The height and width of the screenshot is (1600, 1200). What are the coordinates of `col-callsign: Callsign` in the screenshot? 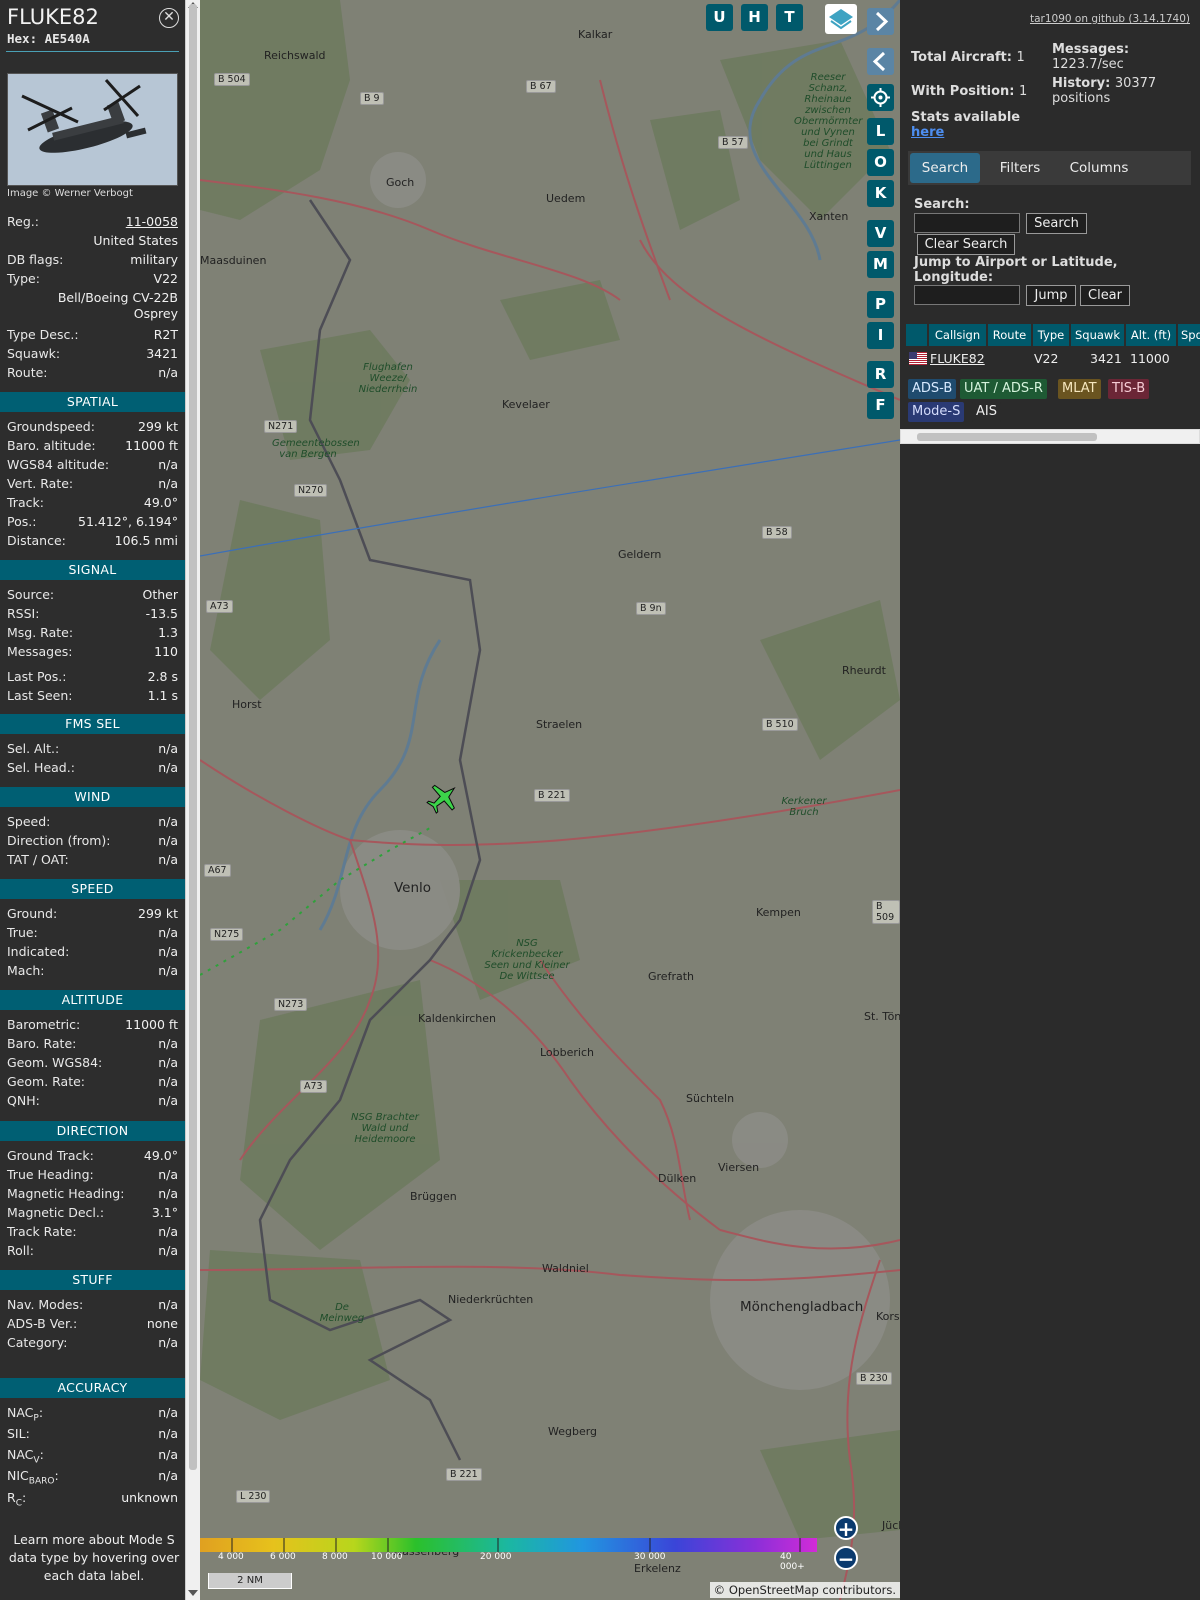 It's located at (957, 335).